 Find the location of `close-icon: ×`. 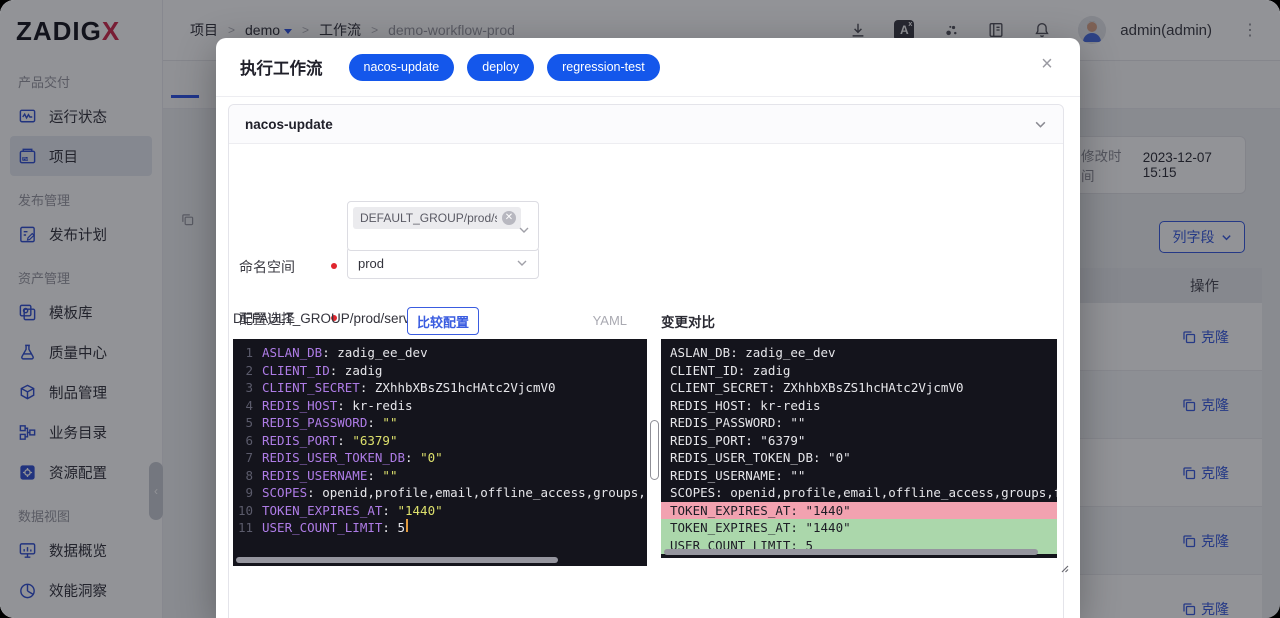

close-icon: × is located at coordinates (1047, 65).